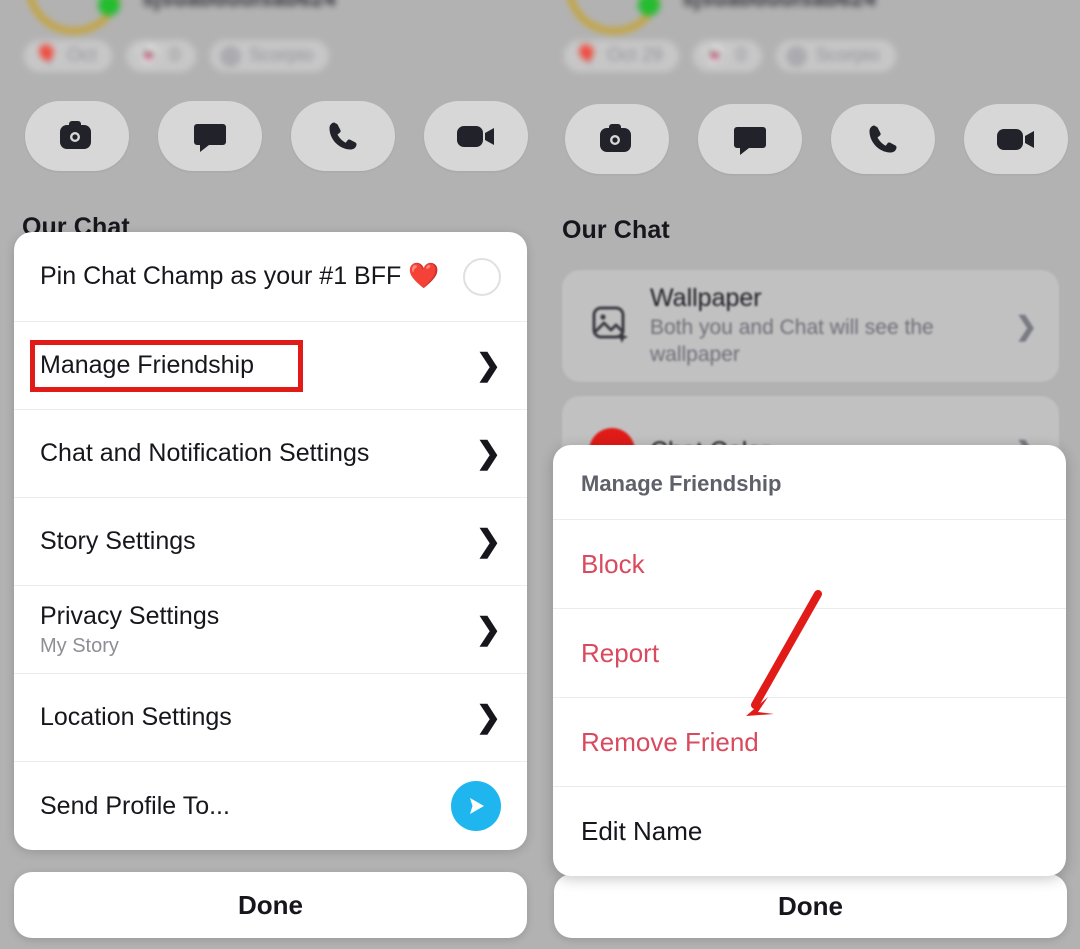  I want to click on action-sheet-header: Manage Friendship, so click(809, 482).